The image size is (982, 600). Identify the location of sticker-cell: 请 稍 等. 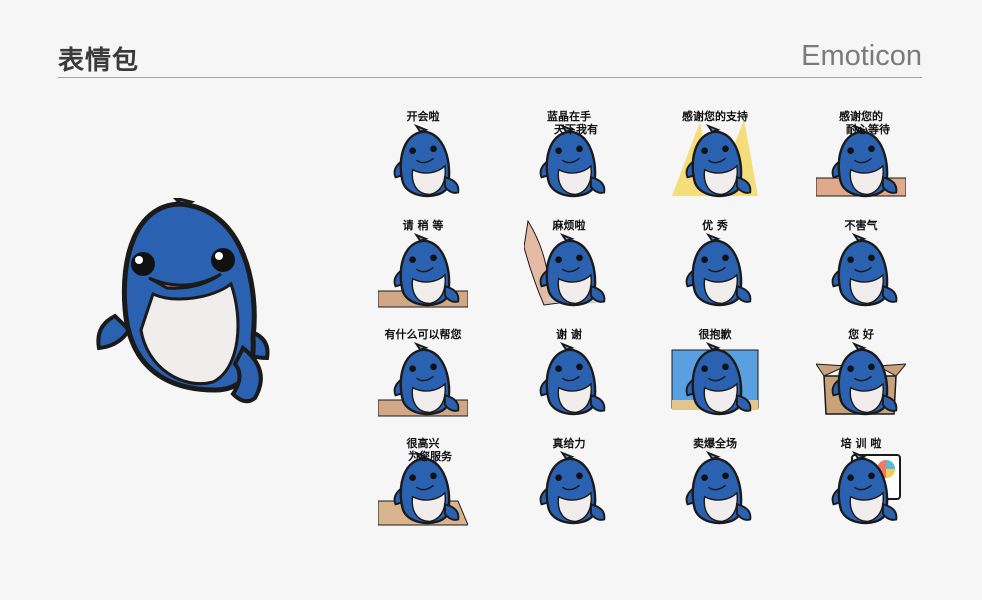
(423, 263).